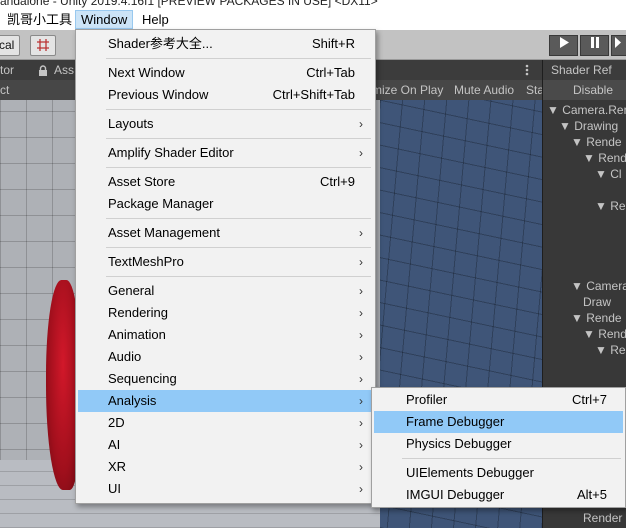  Describe the element at coordinates (598, 286) in the screenshot. I see `tree-node: ▼ Camera` at that location.